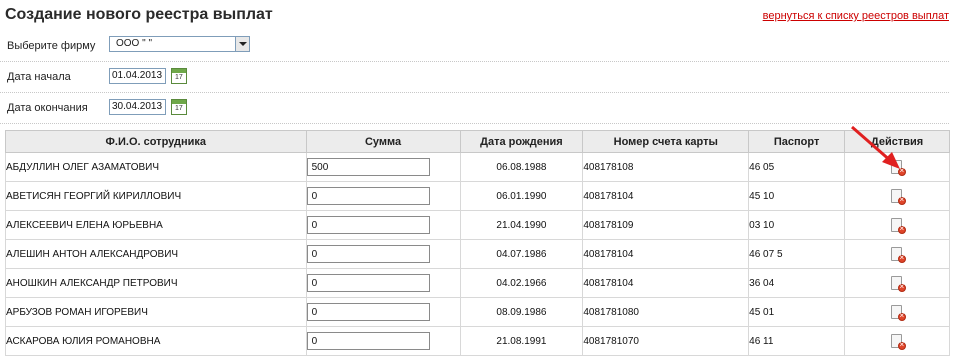 The height and width of the screenshot is (362, 955). Describe the element at coordinates (521, 225) in the screenshot. I see `birth-date: 21.04.1990` at that location.